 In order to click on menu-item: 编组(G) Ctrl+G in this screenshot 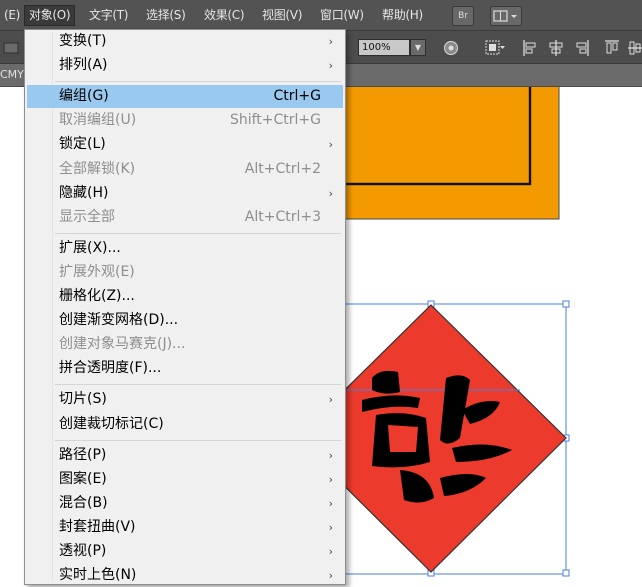, I will do `click(185, 97)`.